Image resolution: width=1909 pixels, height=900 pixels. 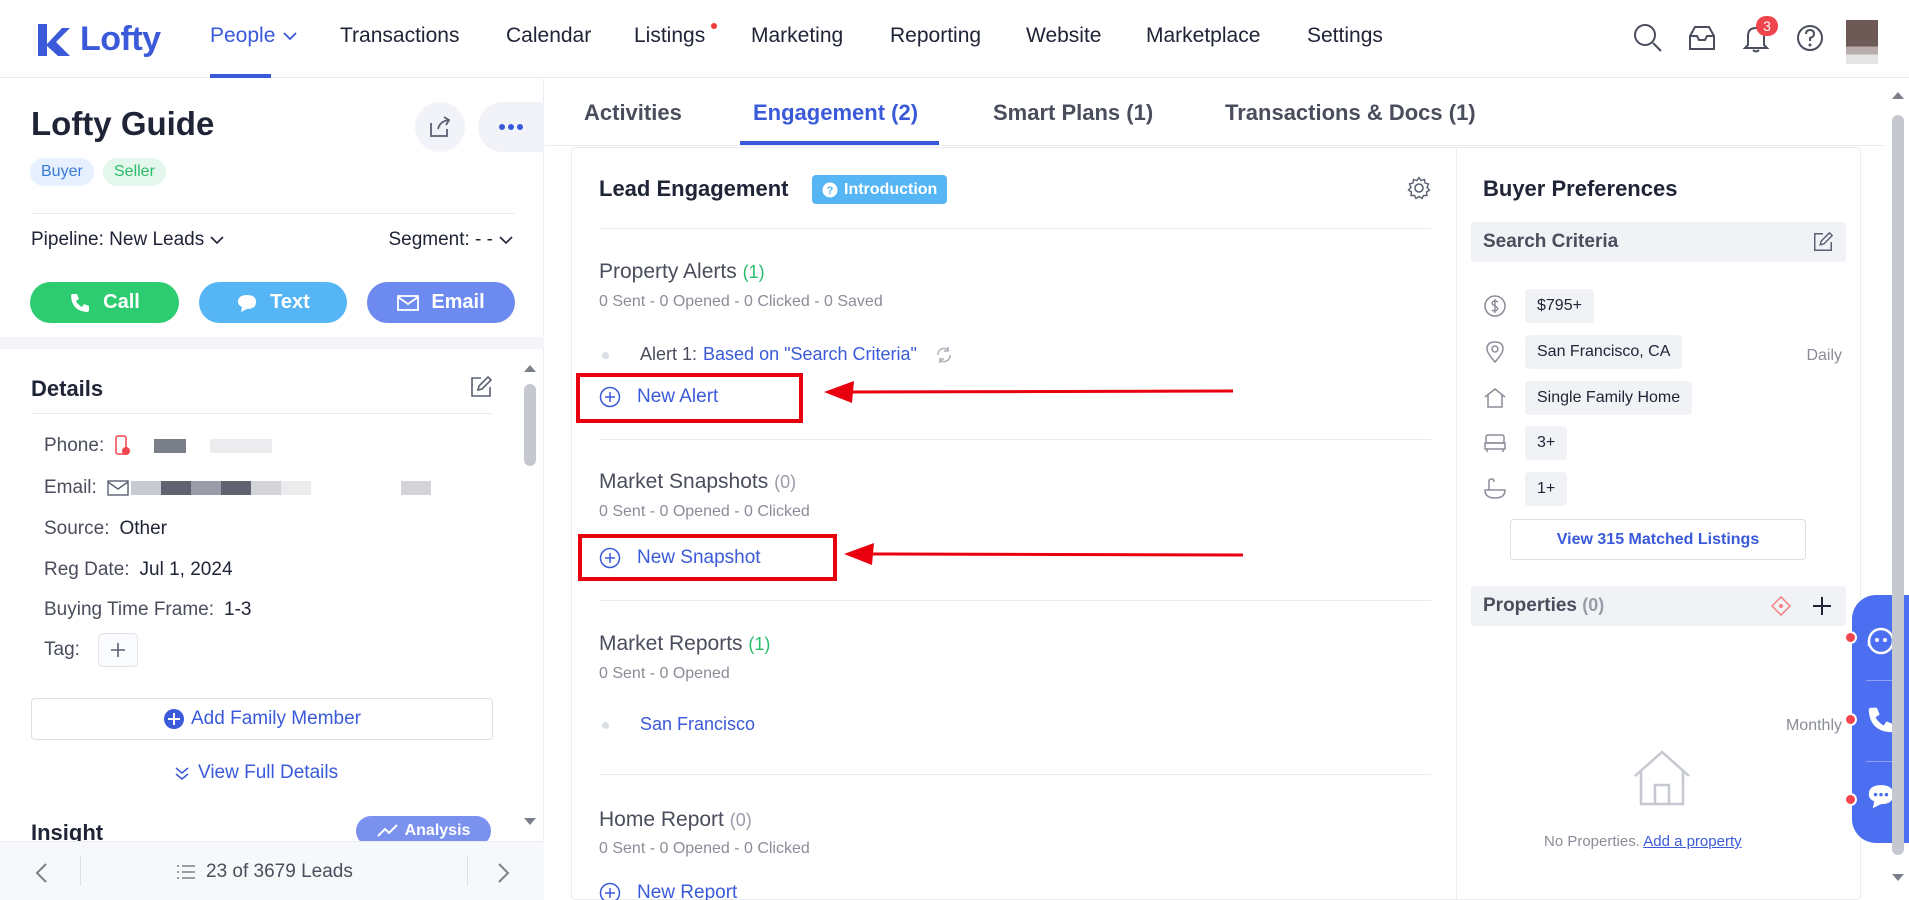 What do you see at coordinates (1658, 539) in the screenshot?
I see `view-matched-listings-button: View 315 Matched Listings` at bounding box center [1658, 539].